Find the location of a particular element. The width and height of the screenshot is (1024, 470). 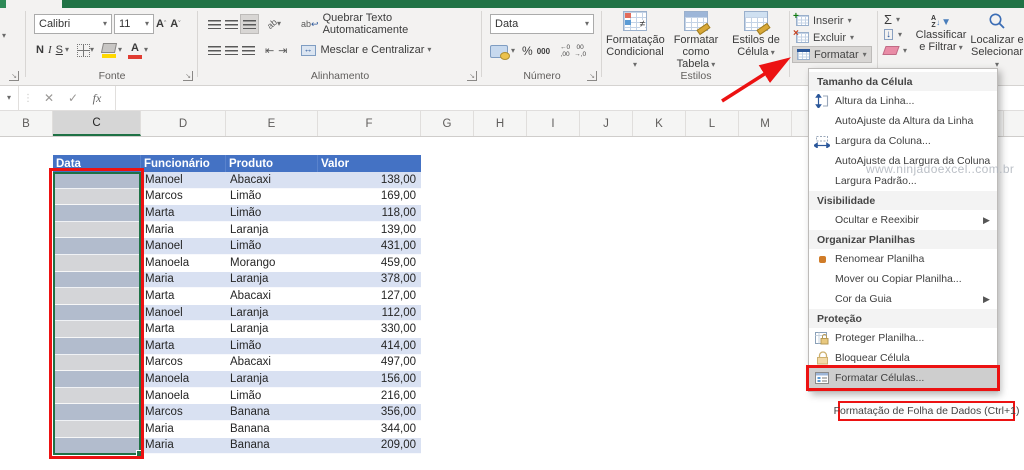

decrease-decimal-button: 00 →,0 is located at coordinates (580, 51).